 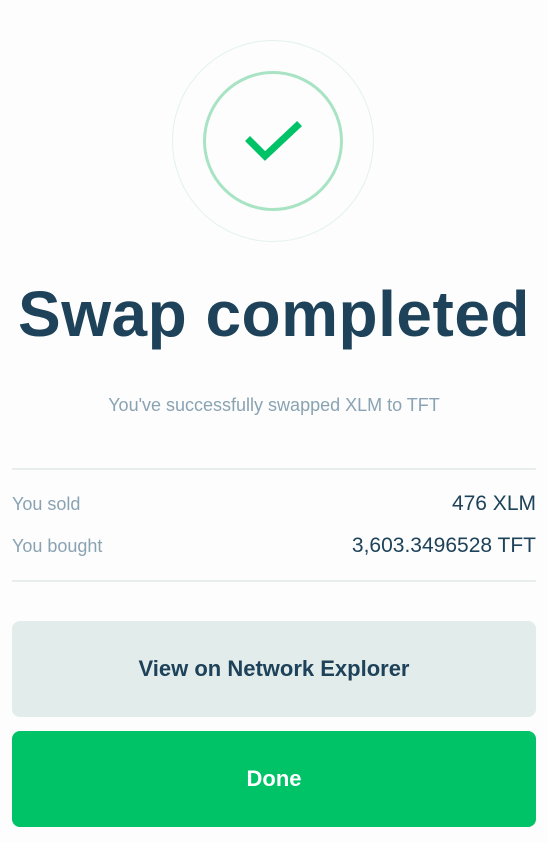 I want to click on bought-value: 3,603.3496528 TFT, so click(x=443, y=545).